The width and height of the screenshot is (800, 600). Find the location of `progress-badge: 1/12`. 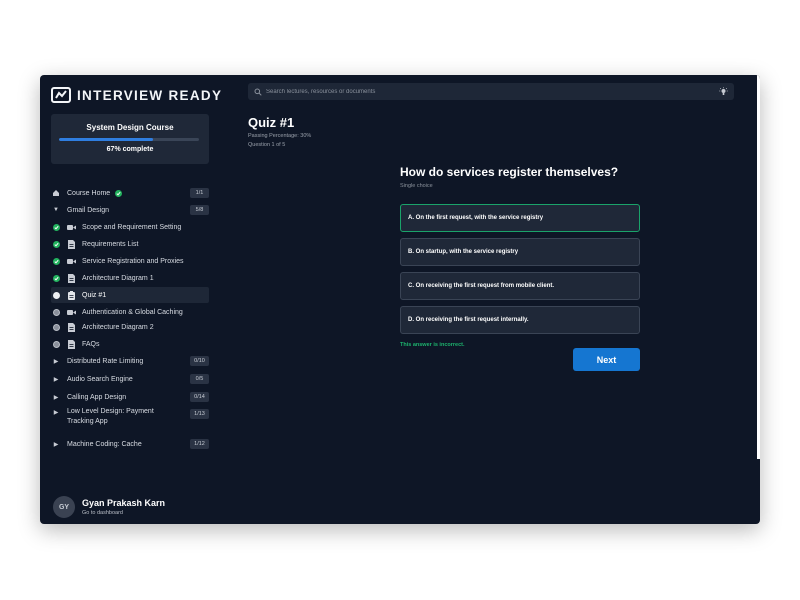

progress-badge: 1/12 is located at coordinates (199, 444).